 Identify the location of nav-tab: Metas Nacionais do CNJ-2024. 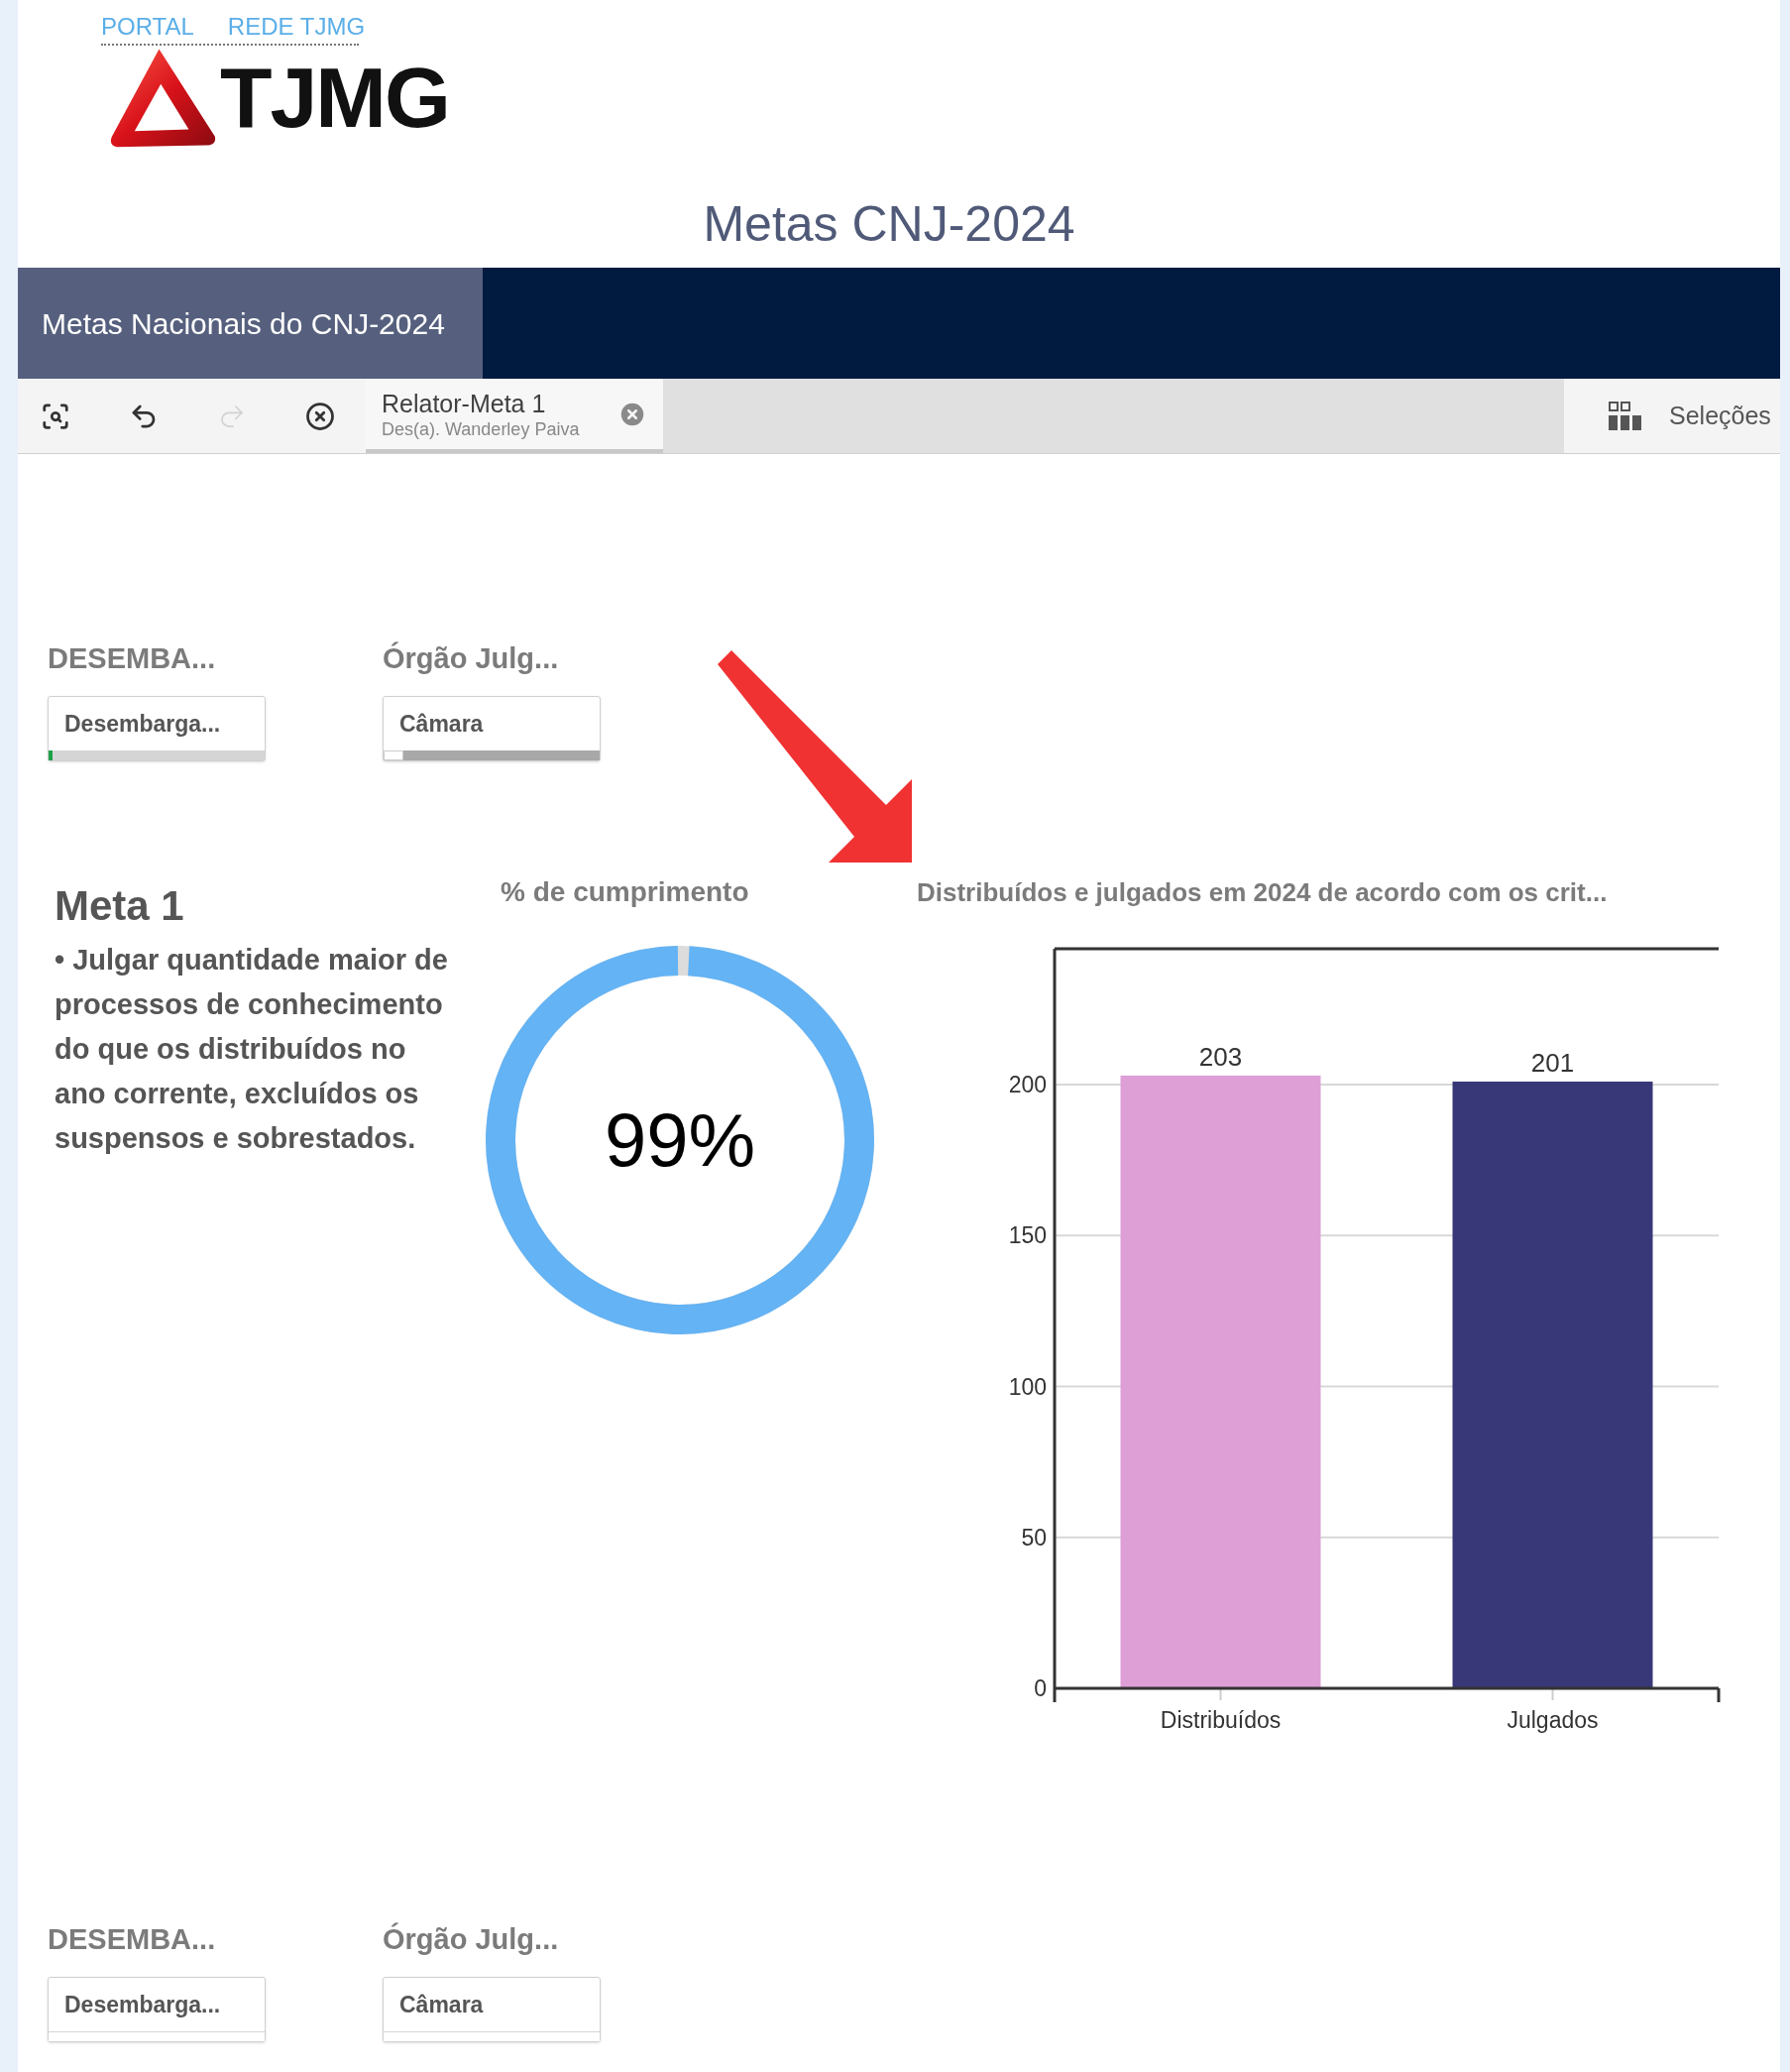
(250, 323).